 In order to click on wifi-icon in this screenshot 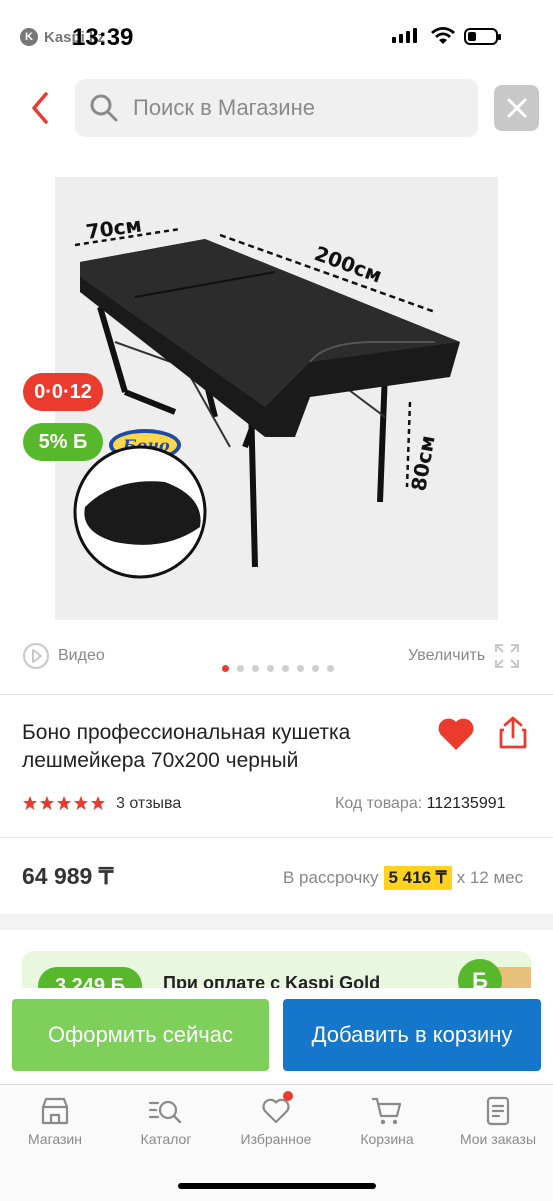, I will do `click(443, 35)`.